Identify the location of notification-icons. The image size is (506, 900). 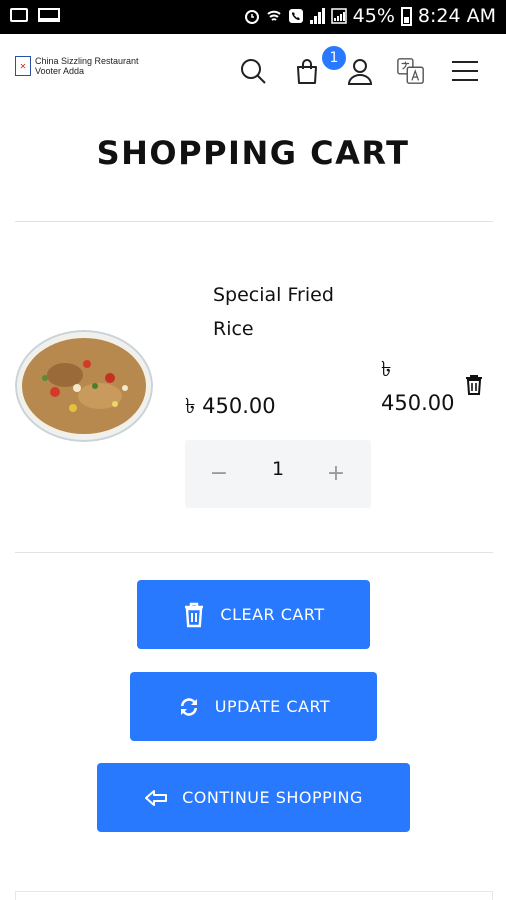
(35, 15).